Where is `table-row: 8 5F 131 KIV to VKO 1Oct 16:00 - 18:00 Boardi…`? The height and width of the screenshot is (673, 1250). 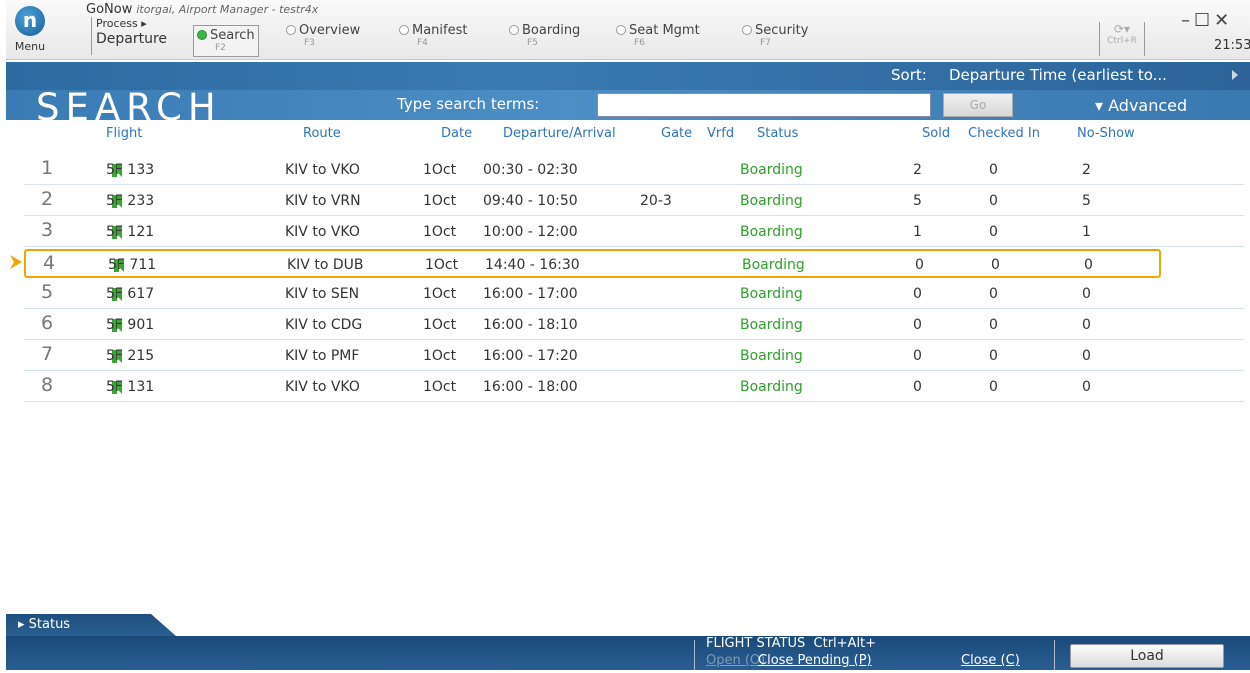 table-row: 8 5F 131 KIV to VKO 1Oct 16:00 - 18:00 Boardi… is located at coordinates (634, 387).